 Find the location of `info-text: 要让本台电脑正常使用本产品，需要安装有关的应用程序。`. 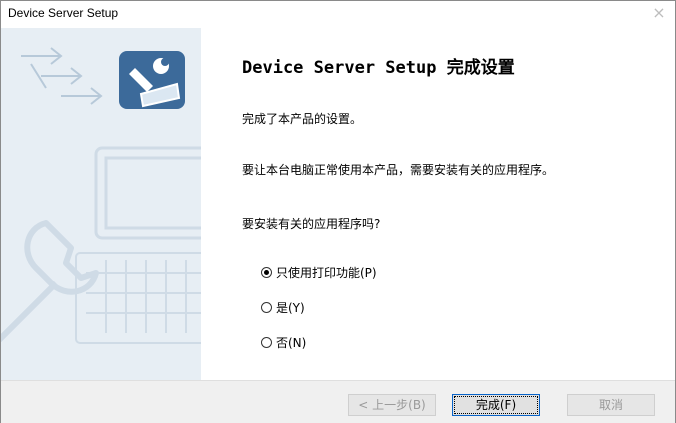

info-text: 要让本台电脑正常使用本产品，需要安装有关的应用程序。 is located at coordinates (398, 170).